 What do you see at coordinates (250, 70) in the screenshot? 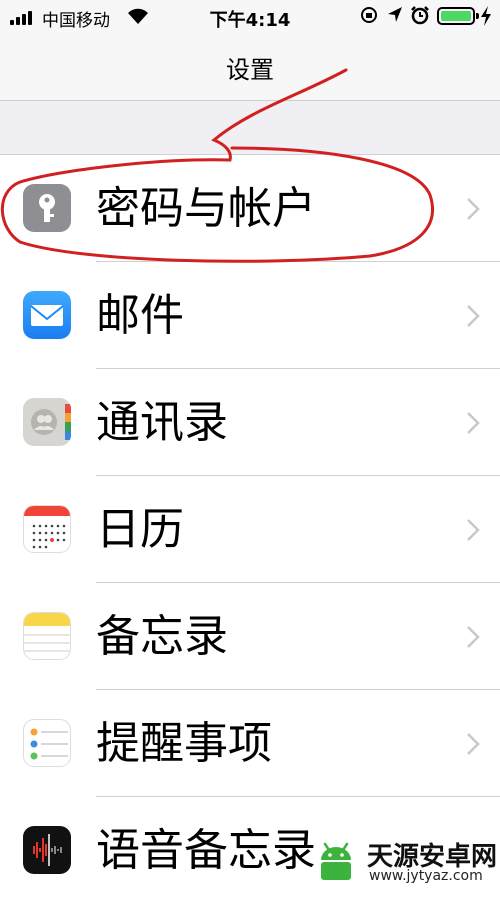
I see `page-title: 设置` at bounding box center [250, 70].